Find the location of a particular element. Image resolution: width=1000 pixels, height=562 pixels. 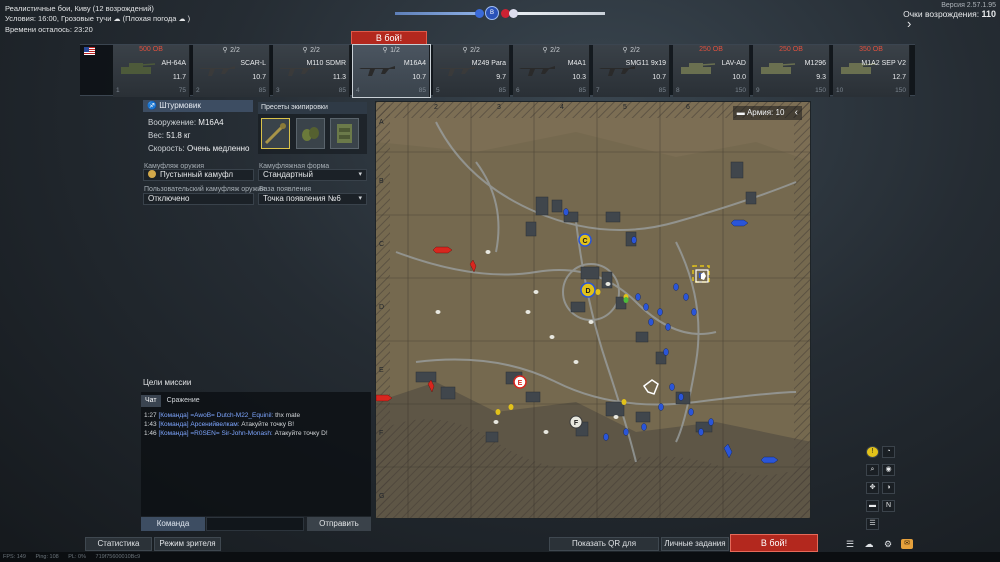

top-battle-button: В бой! is located at coordinates (389, 38).